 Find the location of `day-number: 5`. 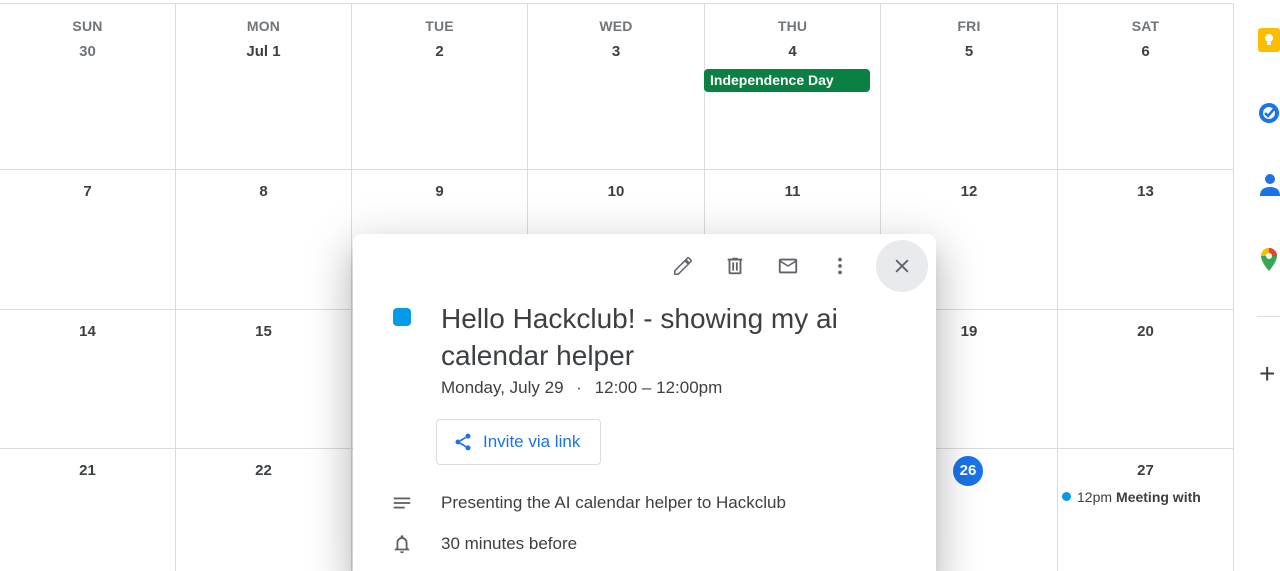

day-number: 5 is located at coordinates (969, 51).